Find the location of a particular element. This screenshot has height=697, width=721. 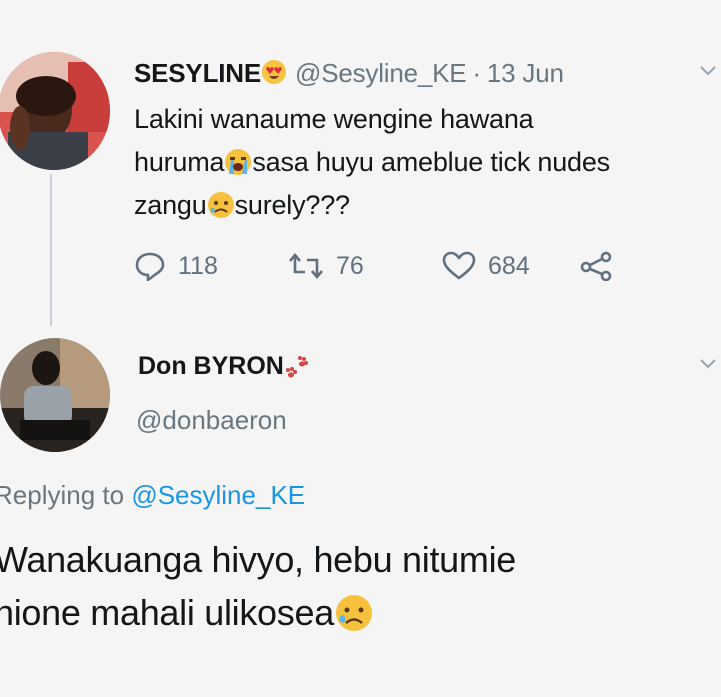

heart-icon is located at coordinates (459, 265).